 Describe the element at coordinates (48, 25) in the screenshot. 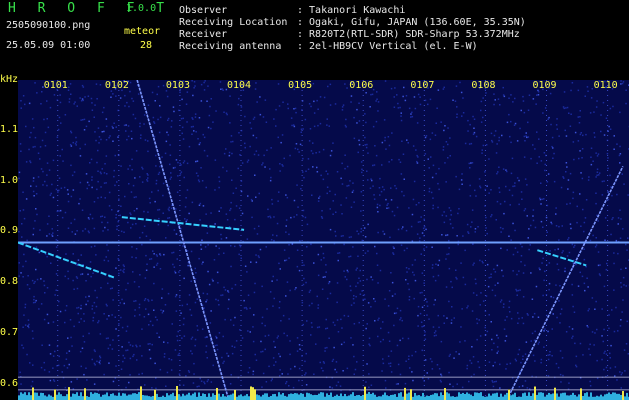

I see `filename: 2505090100.png` at that location.